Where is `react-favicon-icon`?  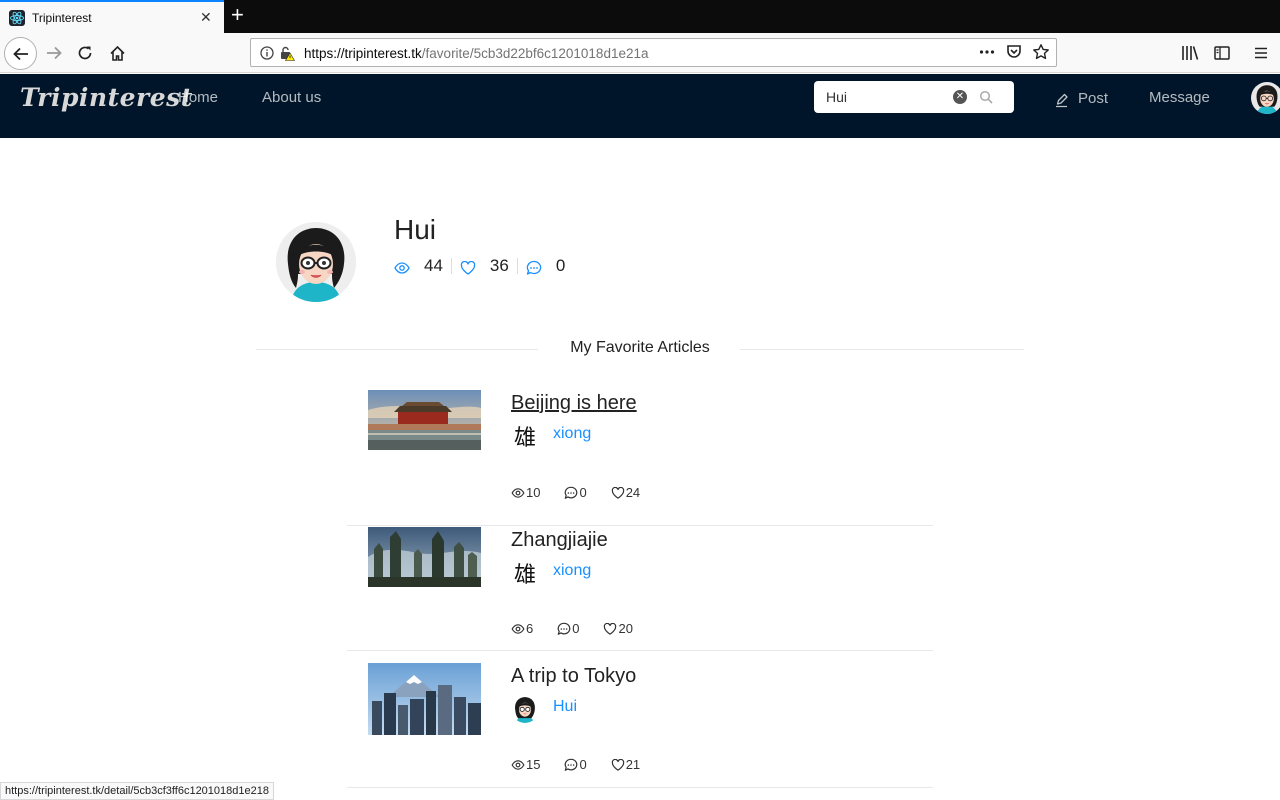 react-favicon-icon is located at coordinates (17, 18).